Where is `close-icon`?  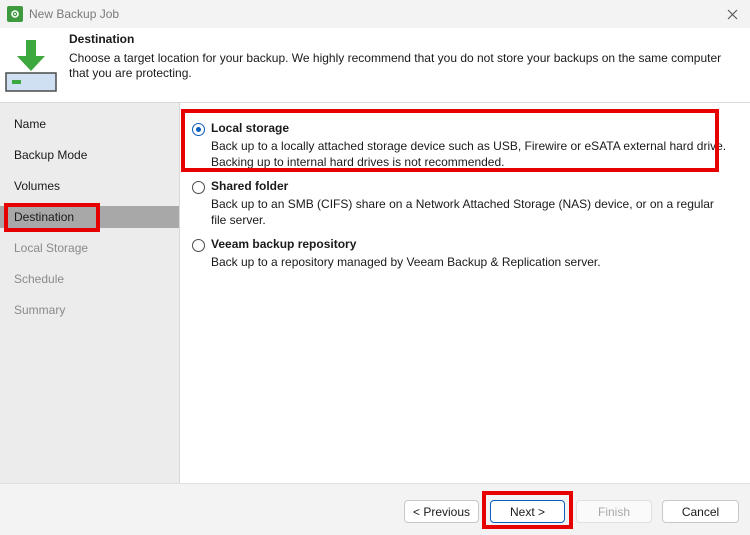
close-icon is located at coordinates (732, 14).